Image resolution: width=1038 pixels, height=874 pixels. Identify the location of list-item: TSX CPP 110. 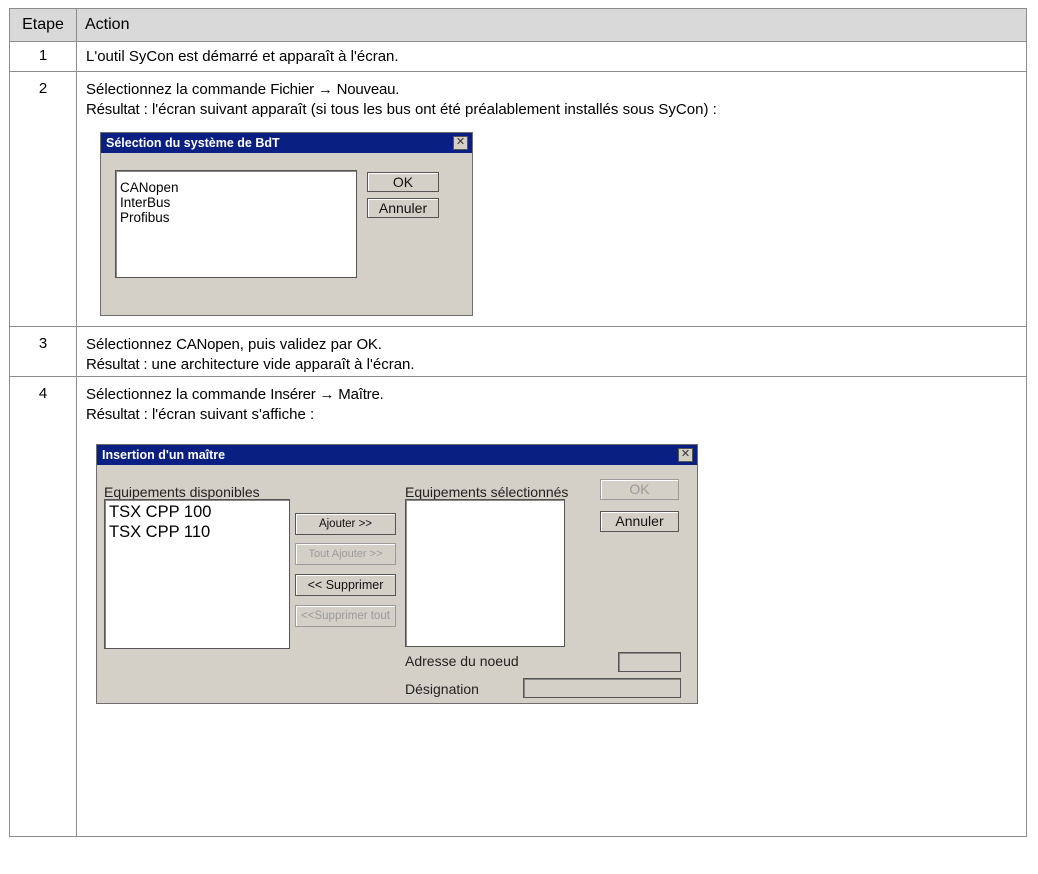
(197, 532).